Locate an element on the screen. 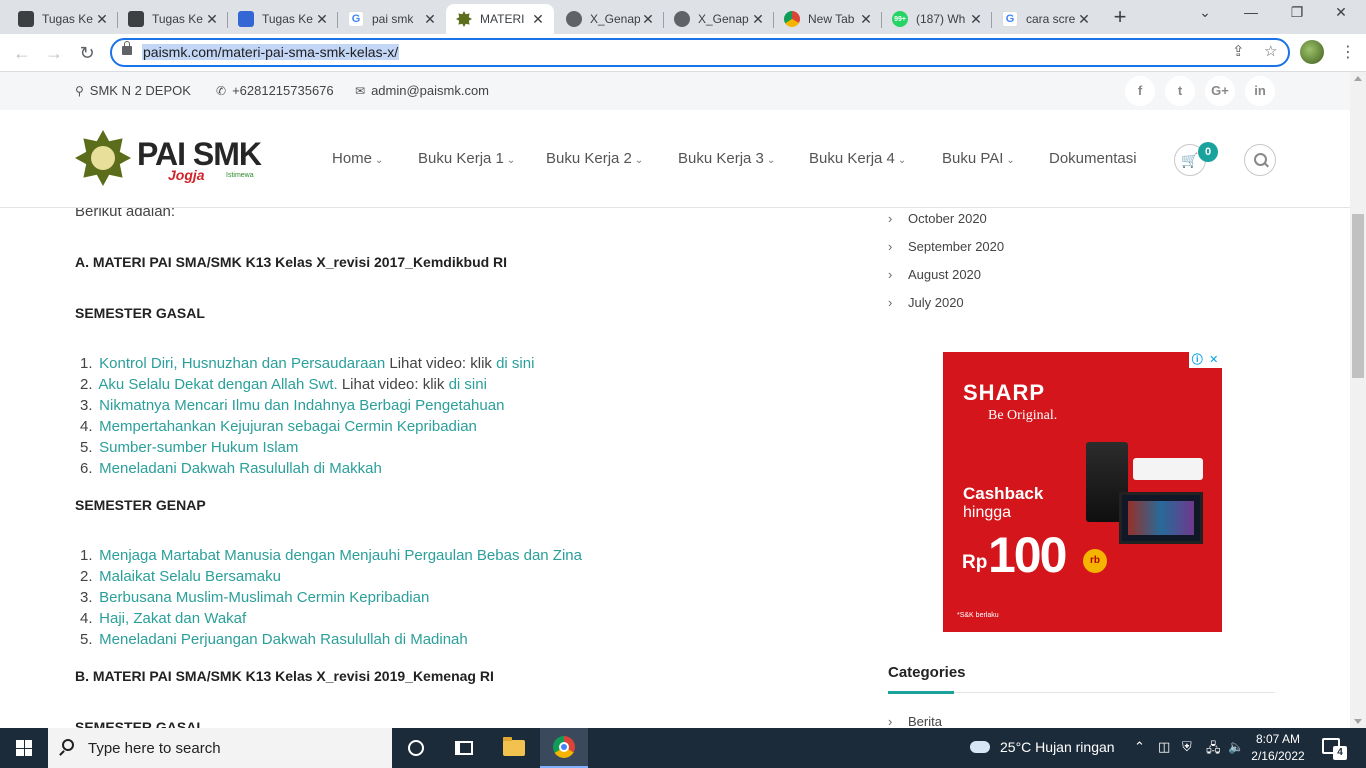 The image size is (1366, 768). materi-link: Sumber-sumber Hukum Islam is located at coordinates (198, 447).